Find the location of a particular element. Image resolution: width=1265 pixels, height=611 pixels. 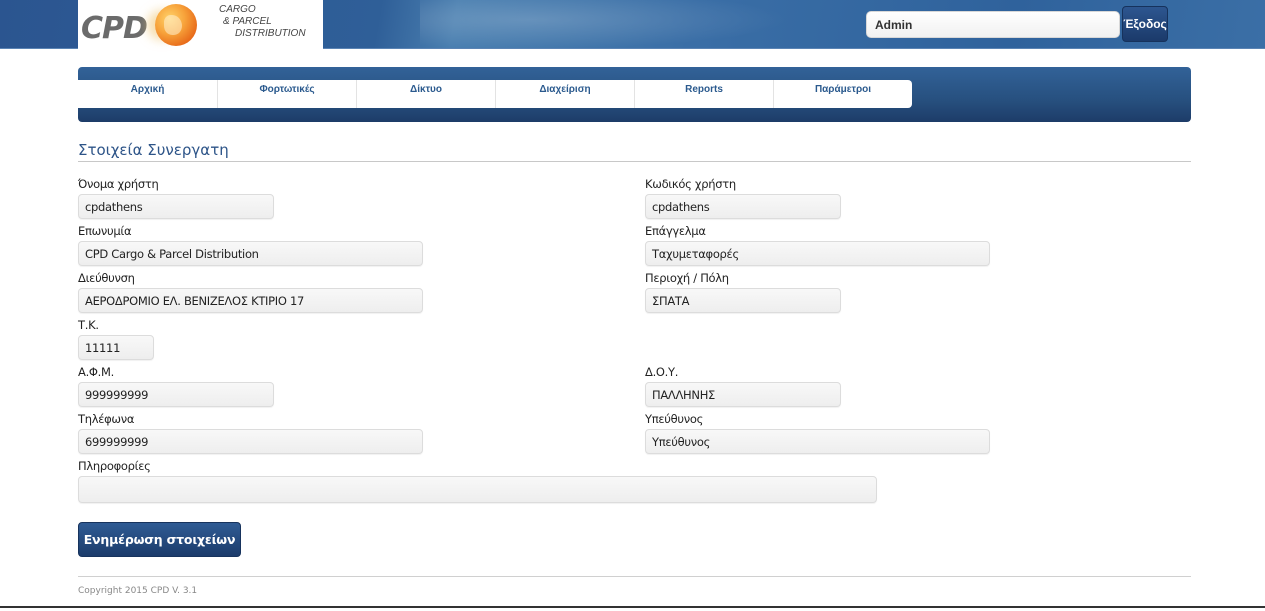

logout-button: Έξοδος is located at coordinates (1145, 24).